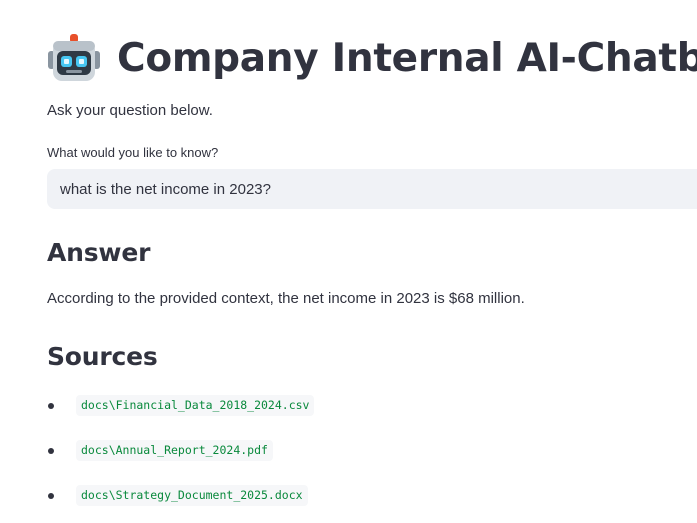  I want to click on question-label: What would you like to know?, so click(133, 152).